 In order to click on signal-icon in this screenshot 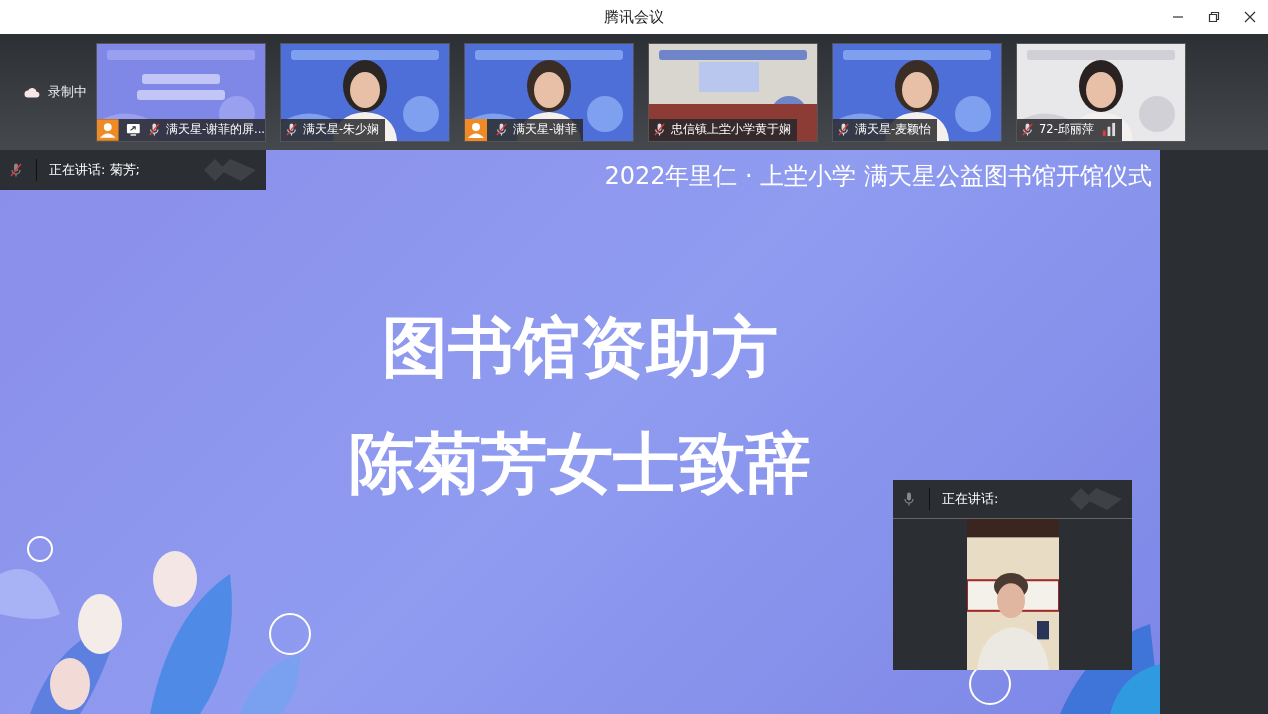, I will do `click(1108, 129)`.